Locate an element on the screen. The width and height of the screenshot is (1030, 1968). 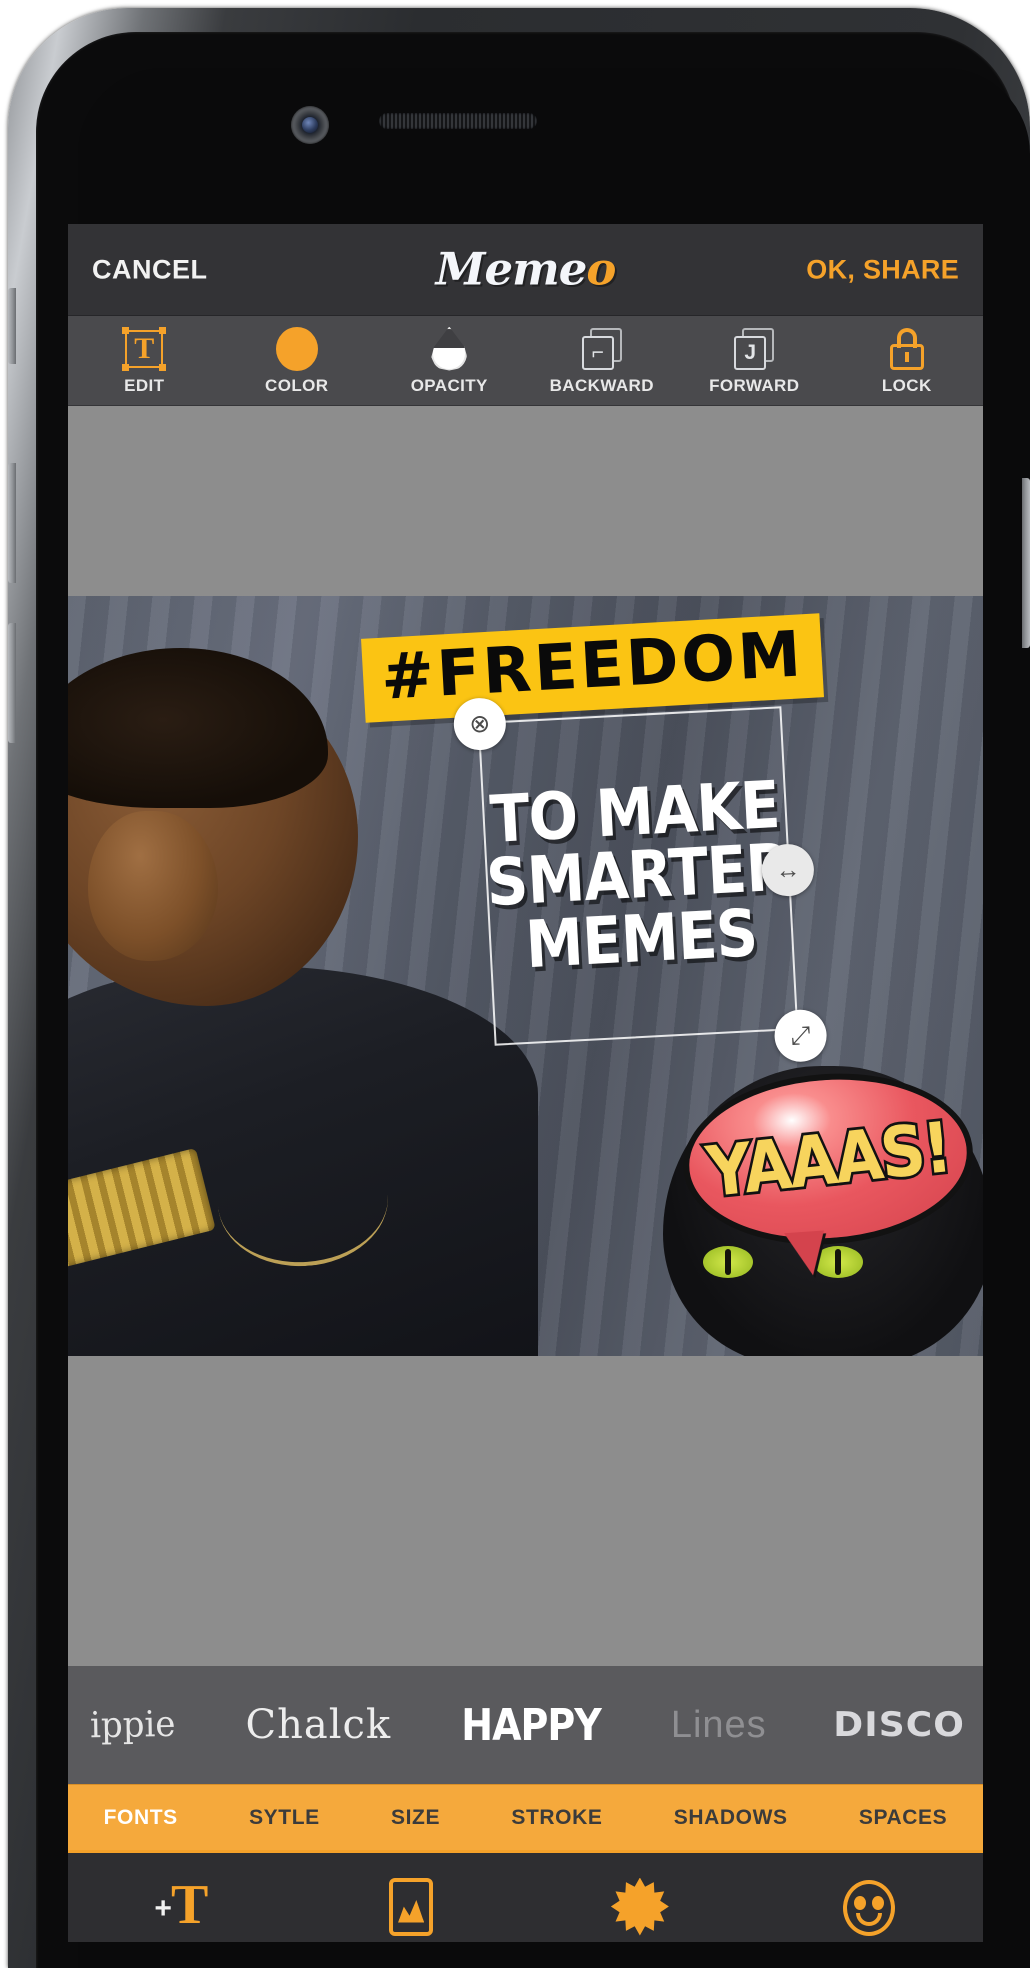
send-backward-glyph: ⌐ is located at coordinates (597, 352).